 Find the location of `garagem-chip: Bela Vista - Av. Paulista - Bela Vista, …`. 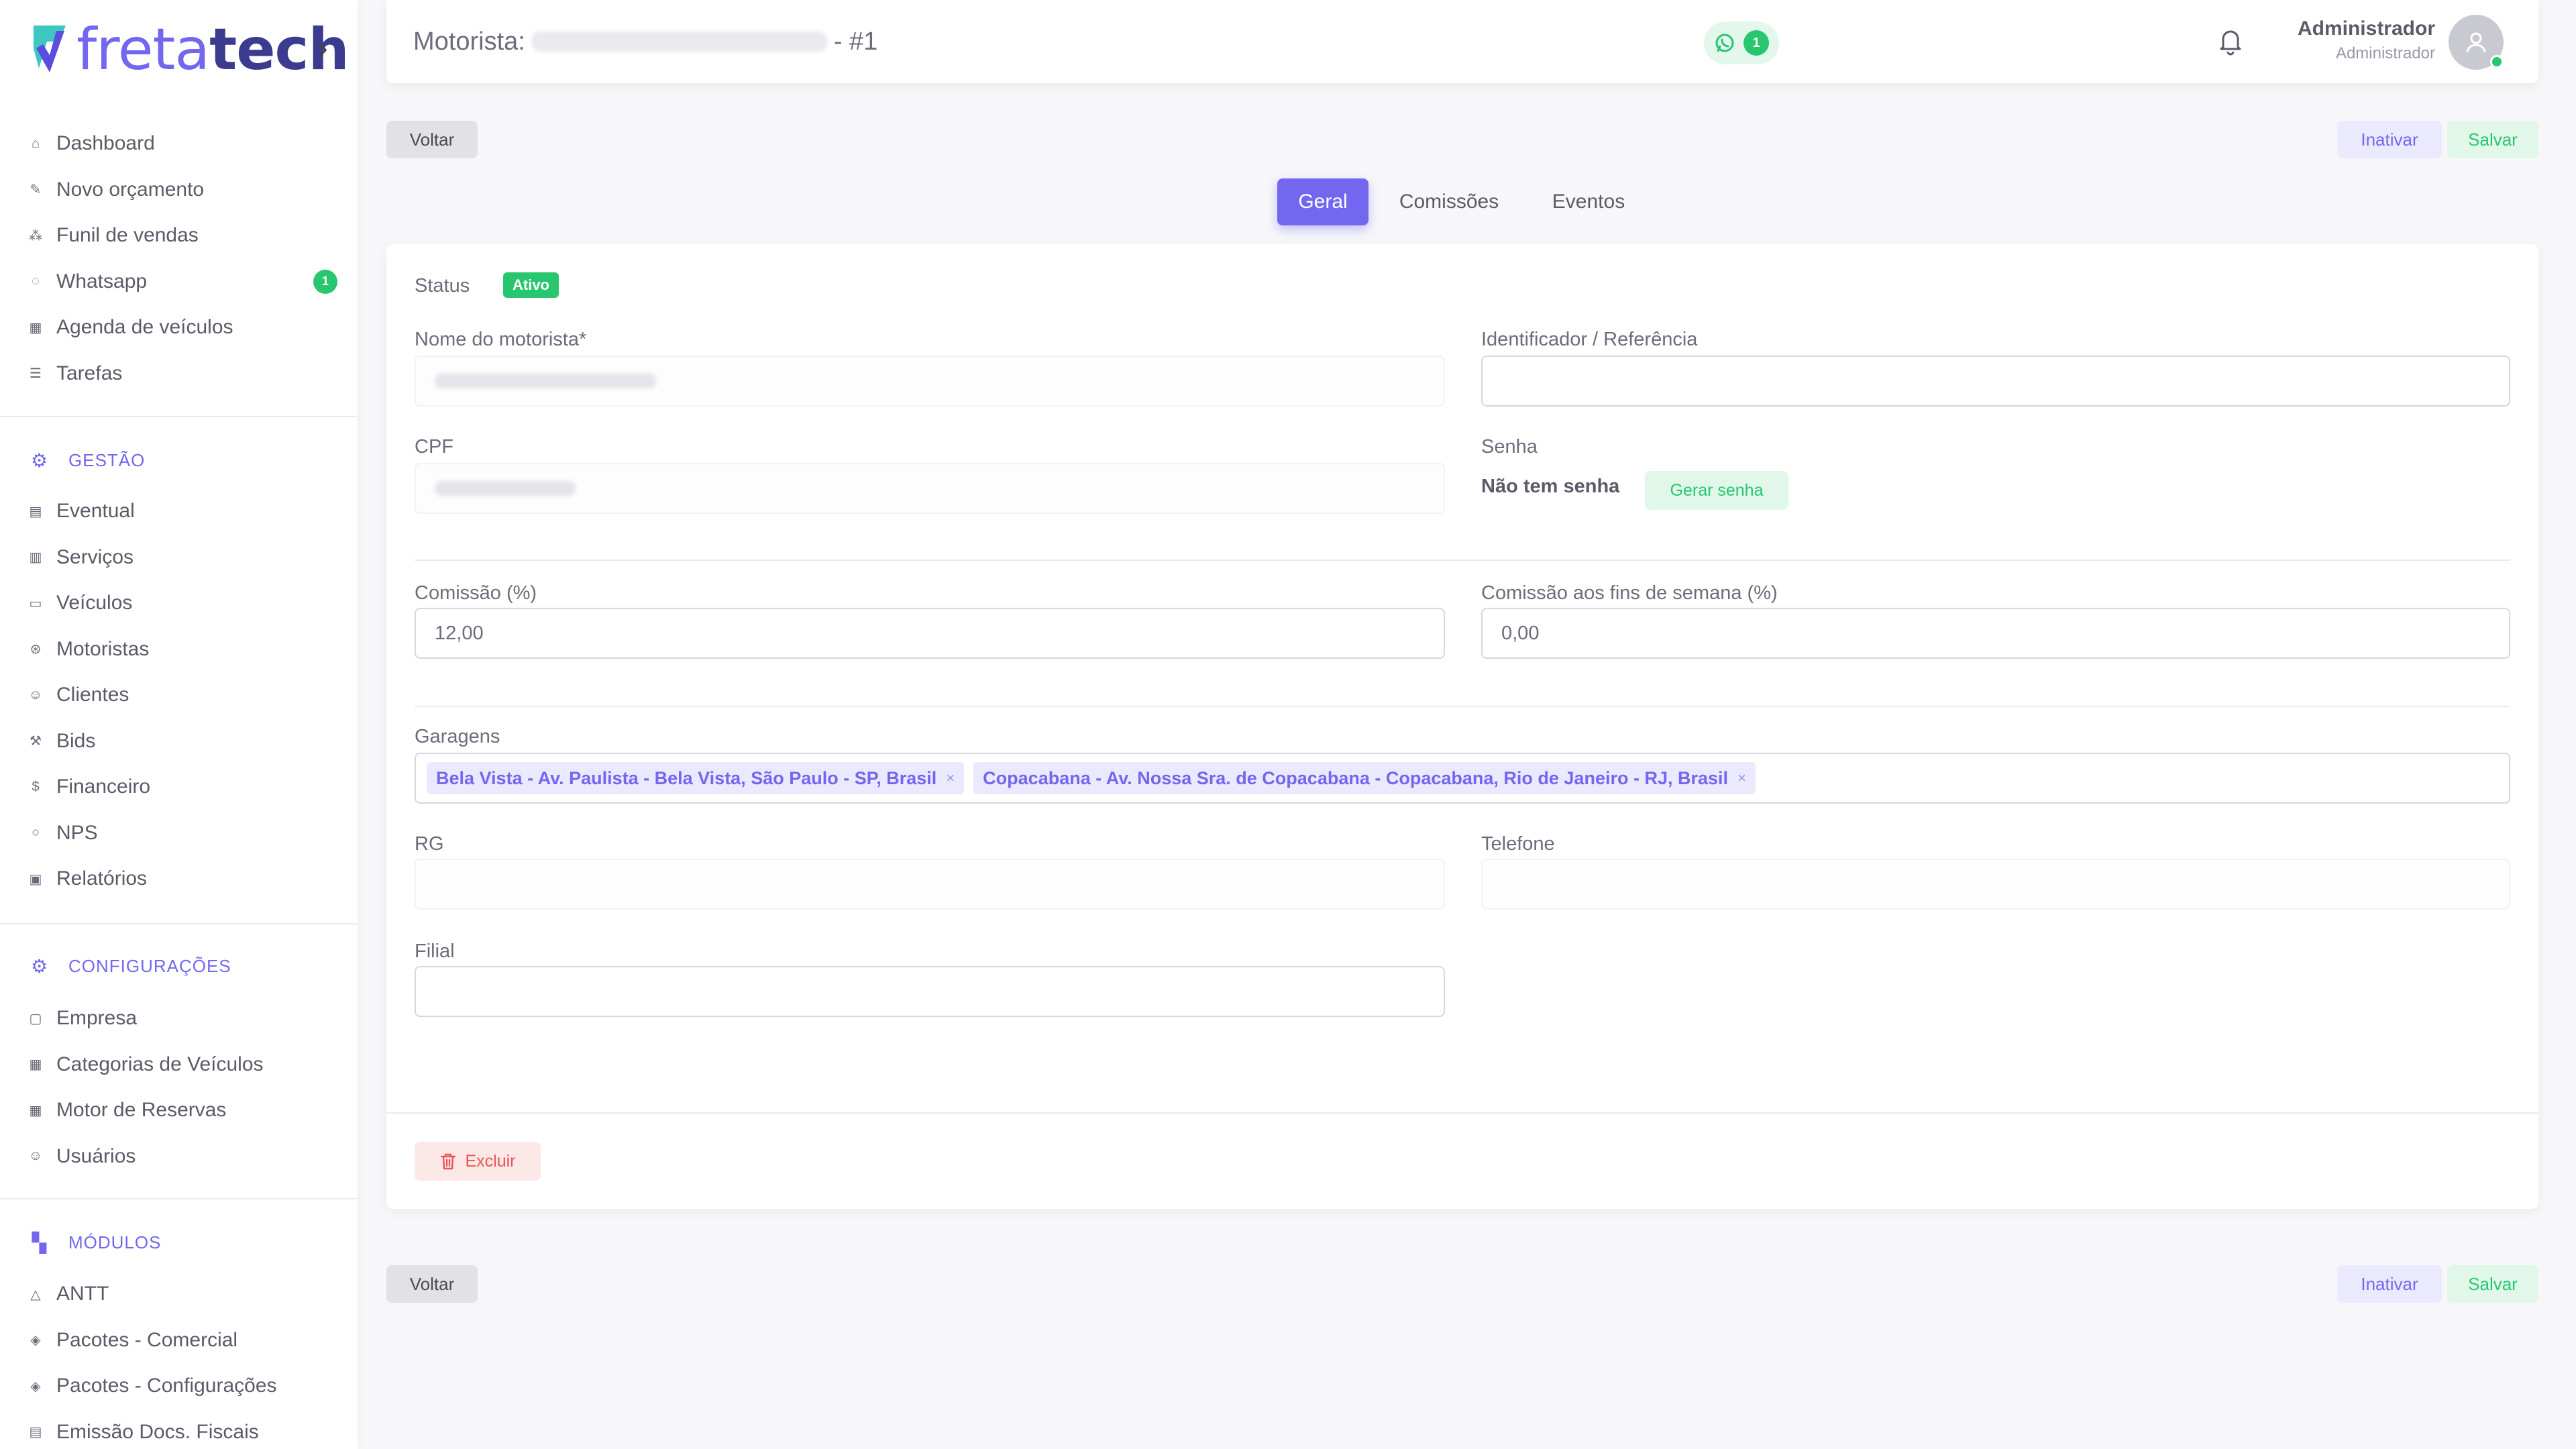

garagem-chip: Bela Vista - Av. Paulista - Bela Vista, … is located at coordinates (696, 778).